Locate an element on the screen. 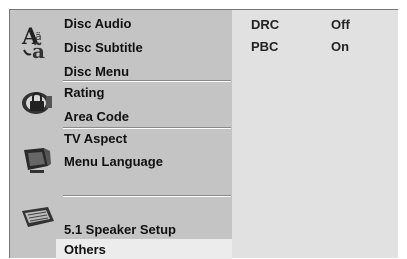 The height and width of the screenshot is (259, 407). setting-label-drc: DRC is located at coordinates (265, 24).